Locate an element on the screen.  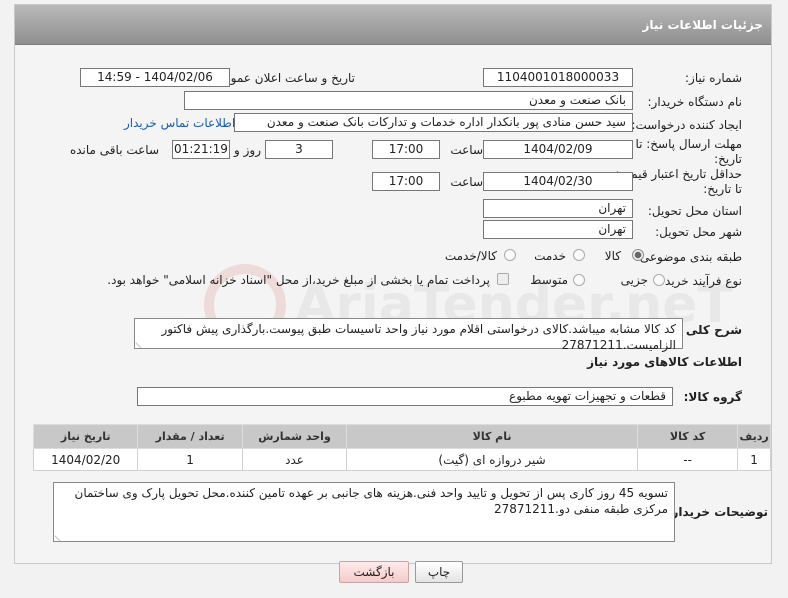
buyer-org-field: بانک صنعت و معدن is located at coordinates (408, 100).